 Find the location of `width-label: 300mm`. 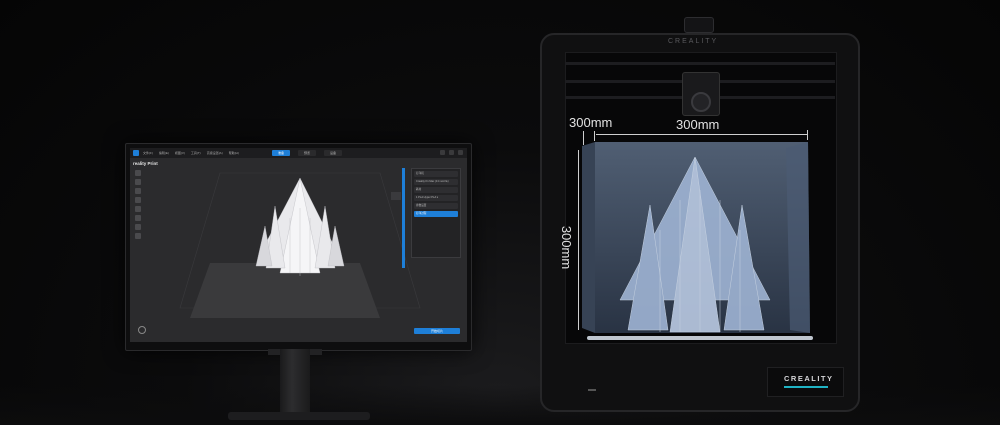

width-label: 300mm is located at coordinates (698, 124).